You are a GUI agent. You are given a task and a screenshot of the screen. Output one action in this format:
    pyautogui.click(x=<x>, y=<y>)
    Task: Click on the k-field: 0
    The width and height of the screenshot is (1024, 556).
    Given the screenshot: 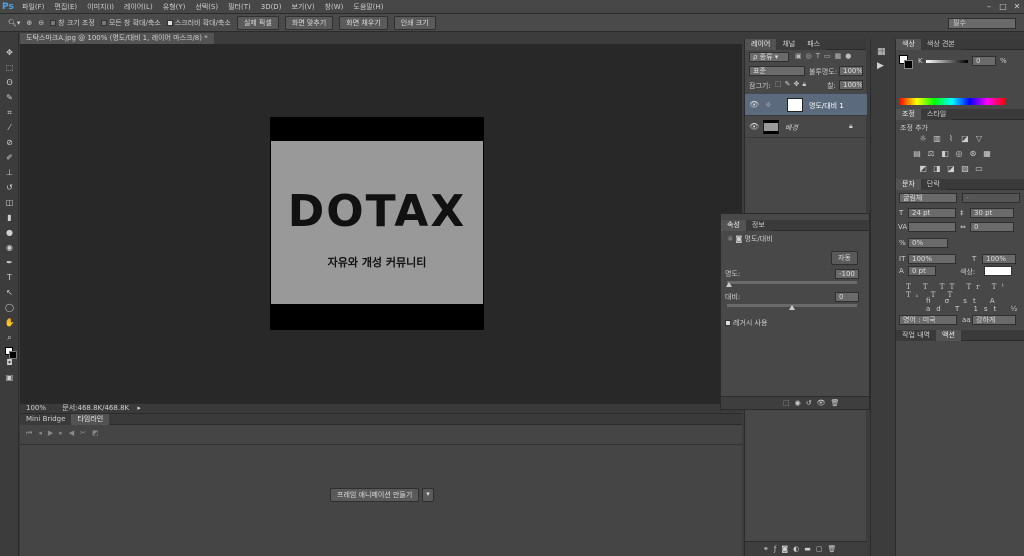 What is the action you would take?
    pyautogui.click(x=984, y=61)
    